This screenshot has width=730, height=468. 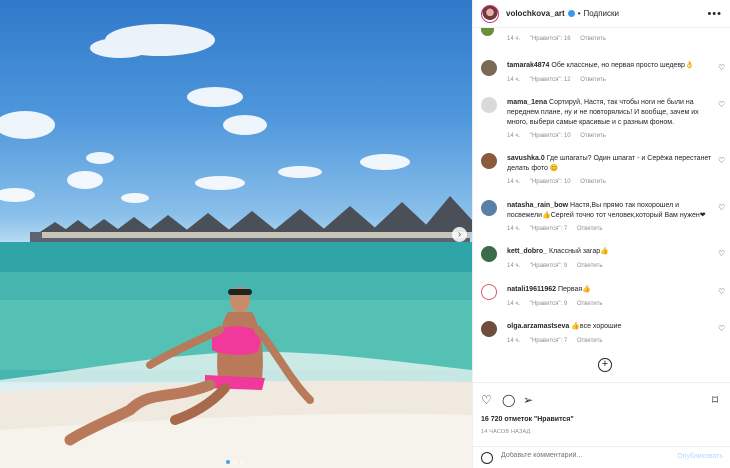 I want to click on publish-button: Опубликовать, so click(x=700, y=456).